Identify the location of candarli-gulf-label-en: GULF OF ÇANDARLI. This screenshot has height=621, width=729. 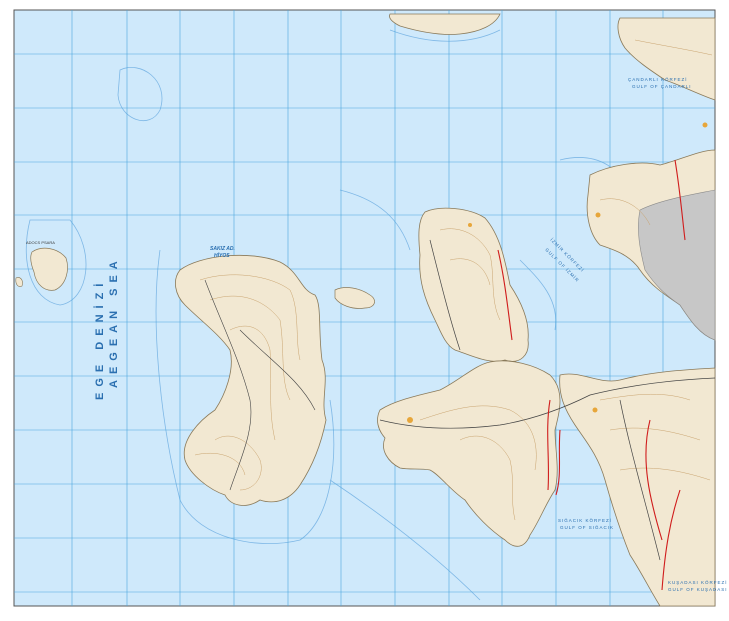
(662, 86).